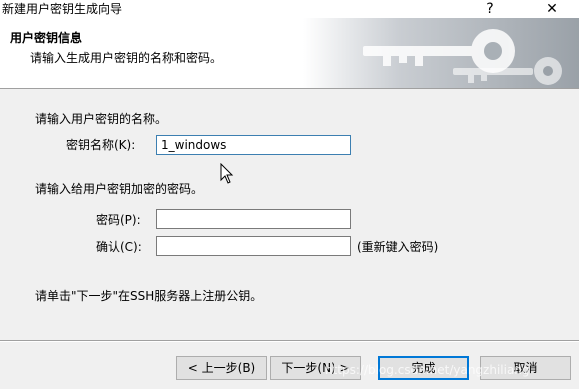  I want to click on help-button: ?, so click(490, 9).